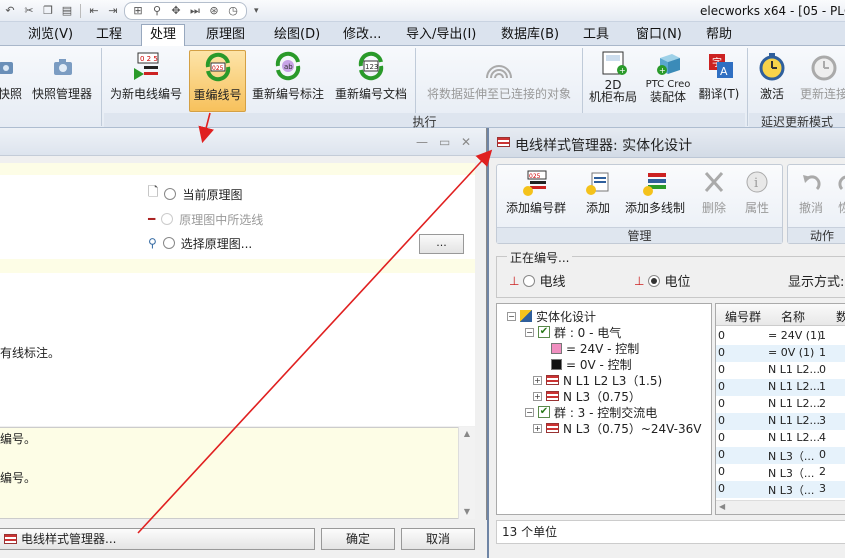 The width and height of the screenshot is (845, 558). What do you see at coordinates (780, 353) in the screenshot?
I see `table-row: 0 = 0V (1) 1` at bounding box center [780, 353].